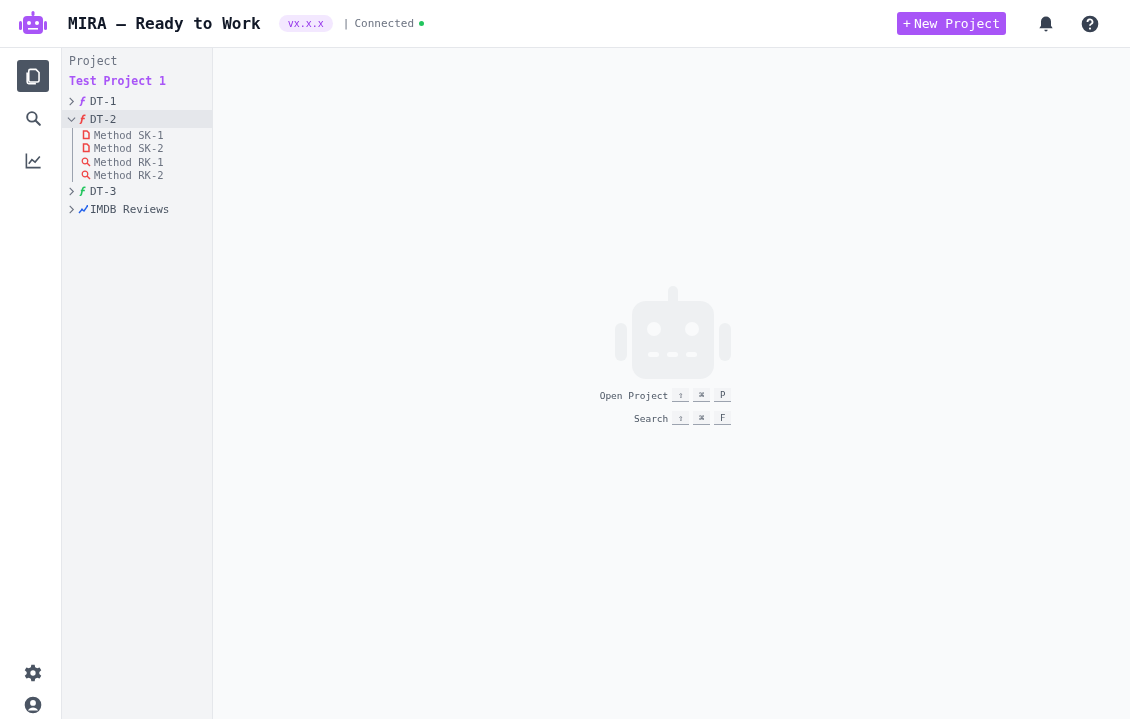  What do you see at coordinates (723, 395) in the screenshot?
I see `keyboard-key: P` at bounding box center [723, 395].